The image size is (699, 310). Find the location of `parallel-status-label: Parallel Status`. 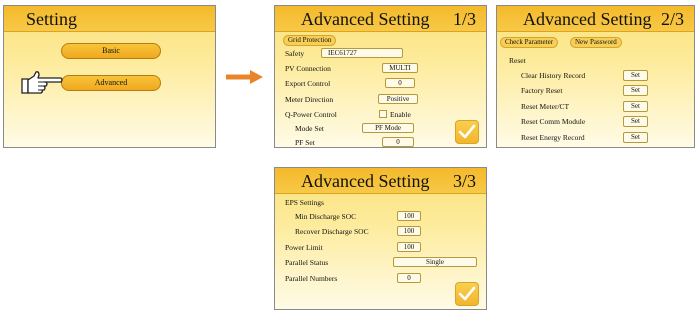

parallel-status-label: Parallel Status is located at coordinates (307, 262).